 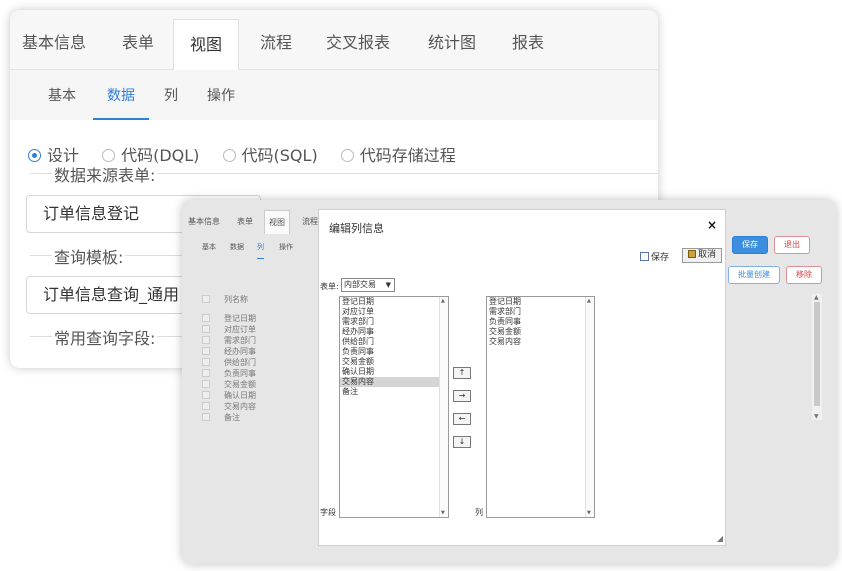 I want to click on table-select: 内部交易 ▼, so click(x=368, y=285).